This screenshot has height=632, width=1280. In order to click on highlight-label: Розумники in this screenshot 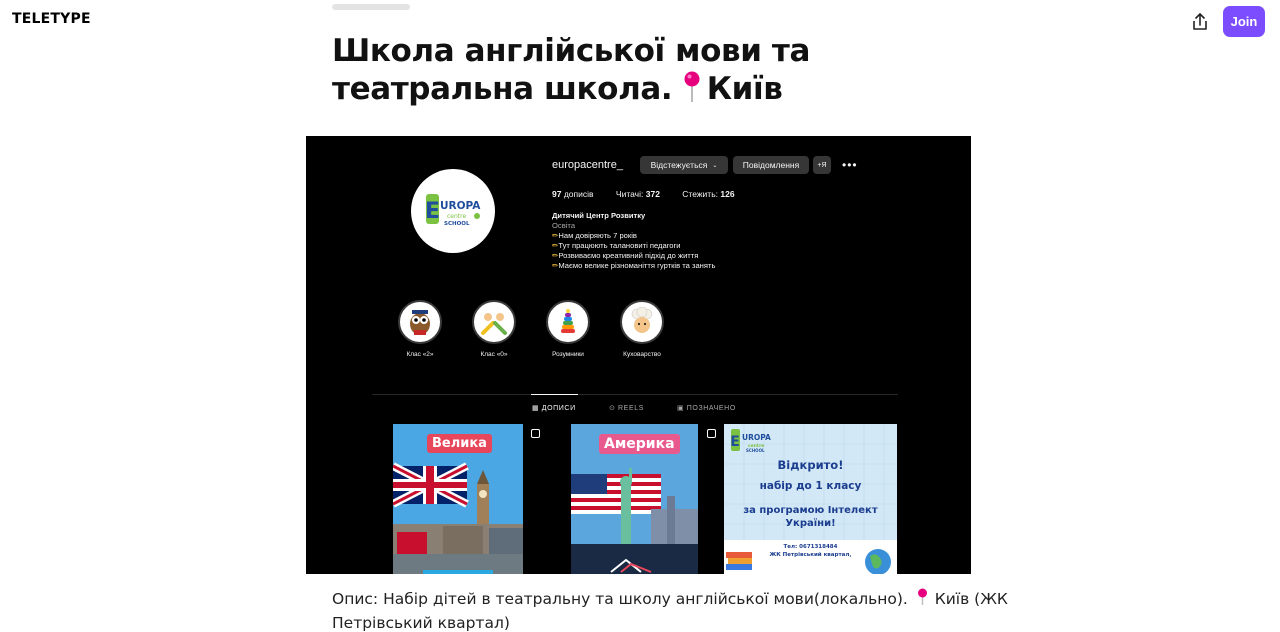, I will do `click(568, 354)`.